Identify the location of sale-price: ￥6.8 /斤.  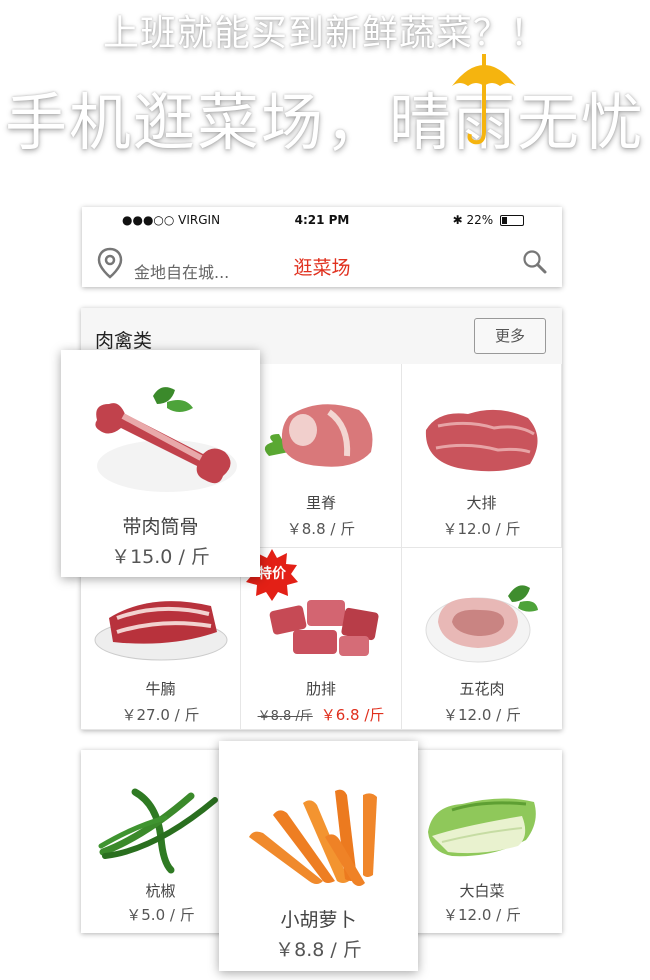
(352, 715).